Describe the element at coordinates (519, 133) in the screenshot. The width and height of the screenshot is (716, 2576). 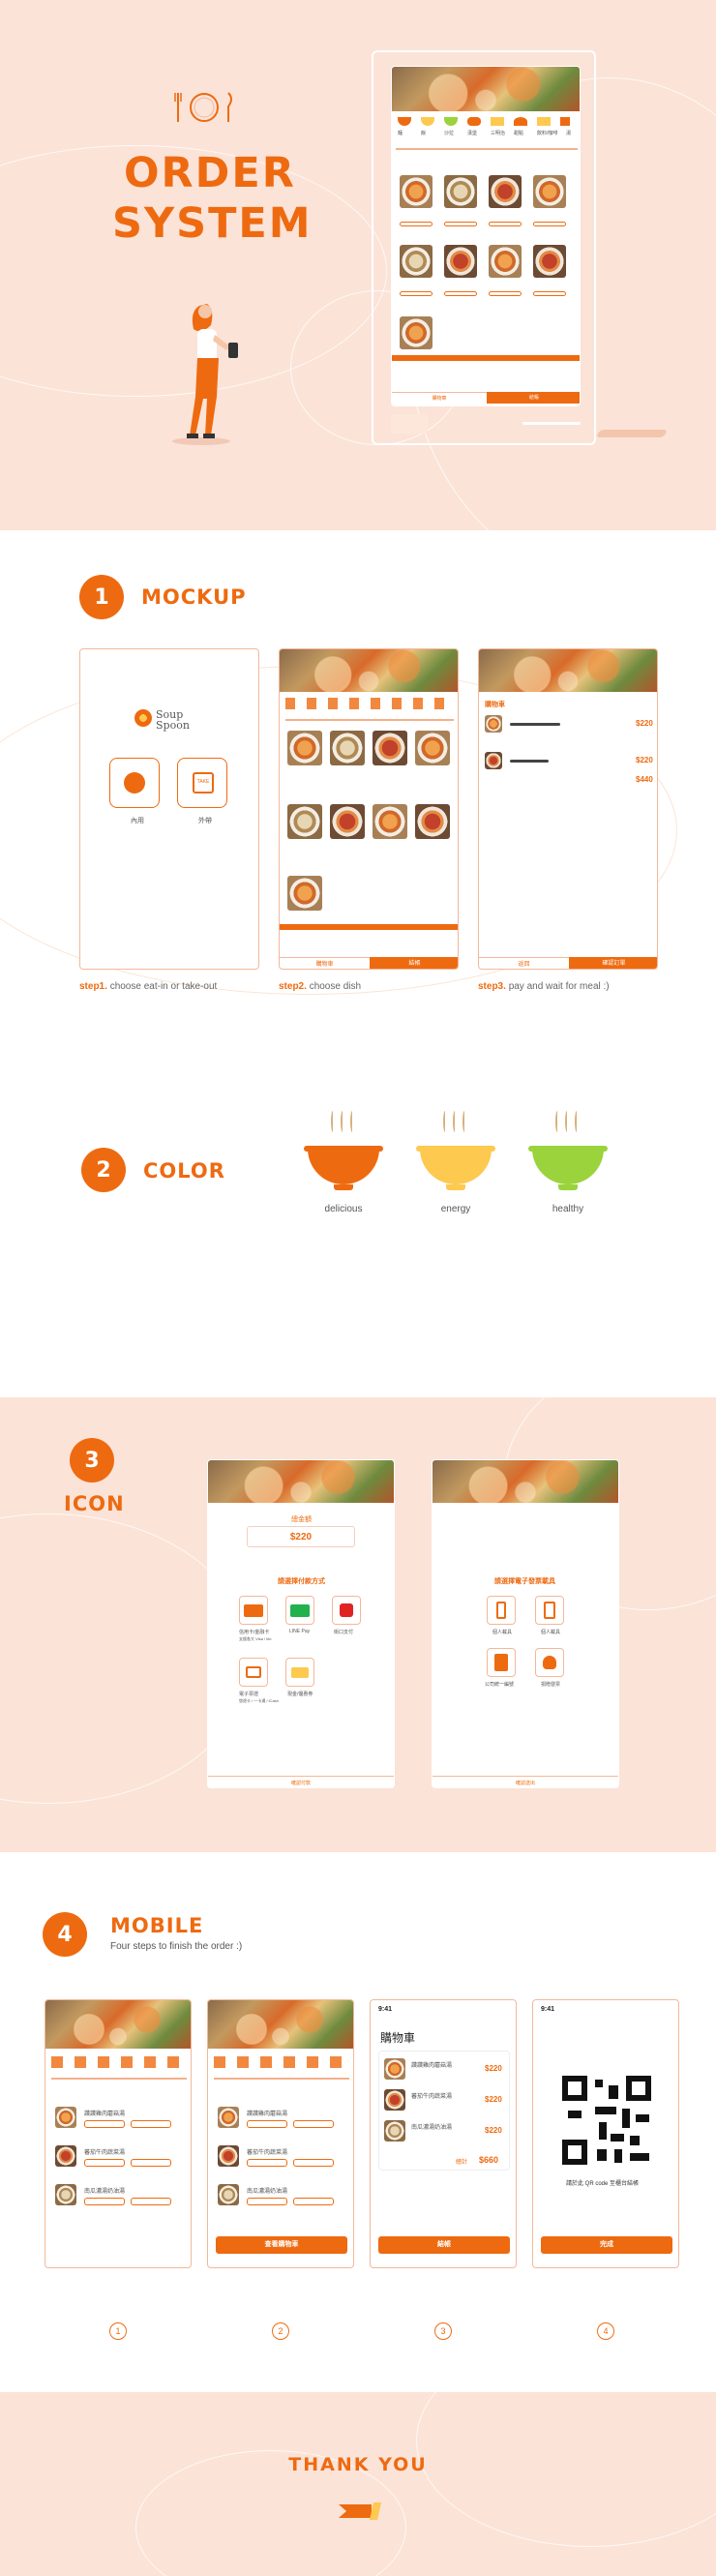
I see `category-label: 甜點` at that location.